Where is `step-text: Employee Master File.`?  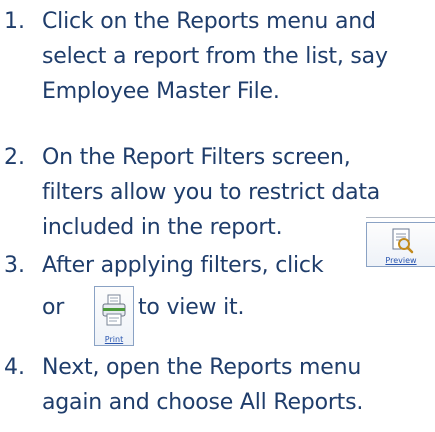 step-text: Employee Master File. is located at coordinates (161, 91).